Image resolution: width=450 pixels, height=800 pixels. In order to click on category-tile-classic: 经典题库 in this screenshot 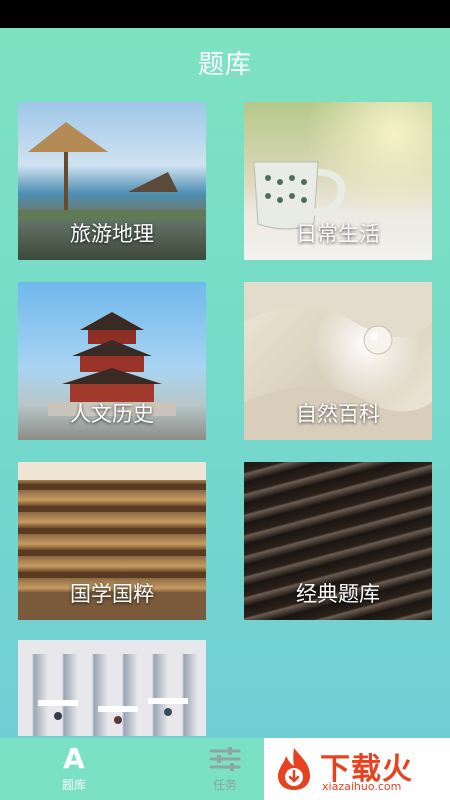, I will do `click(338, 541)`.